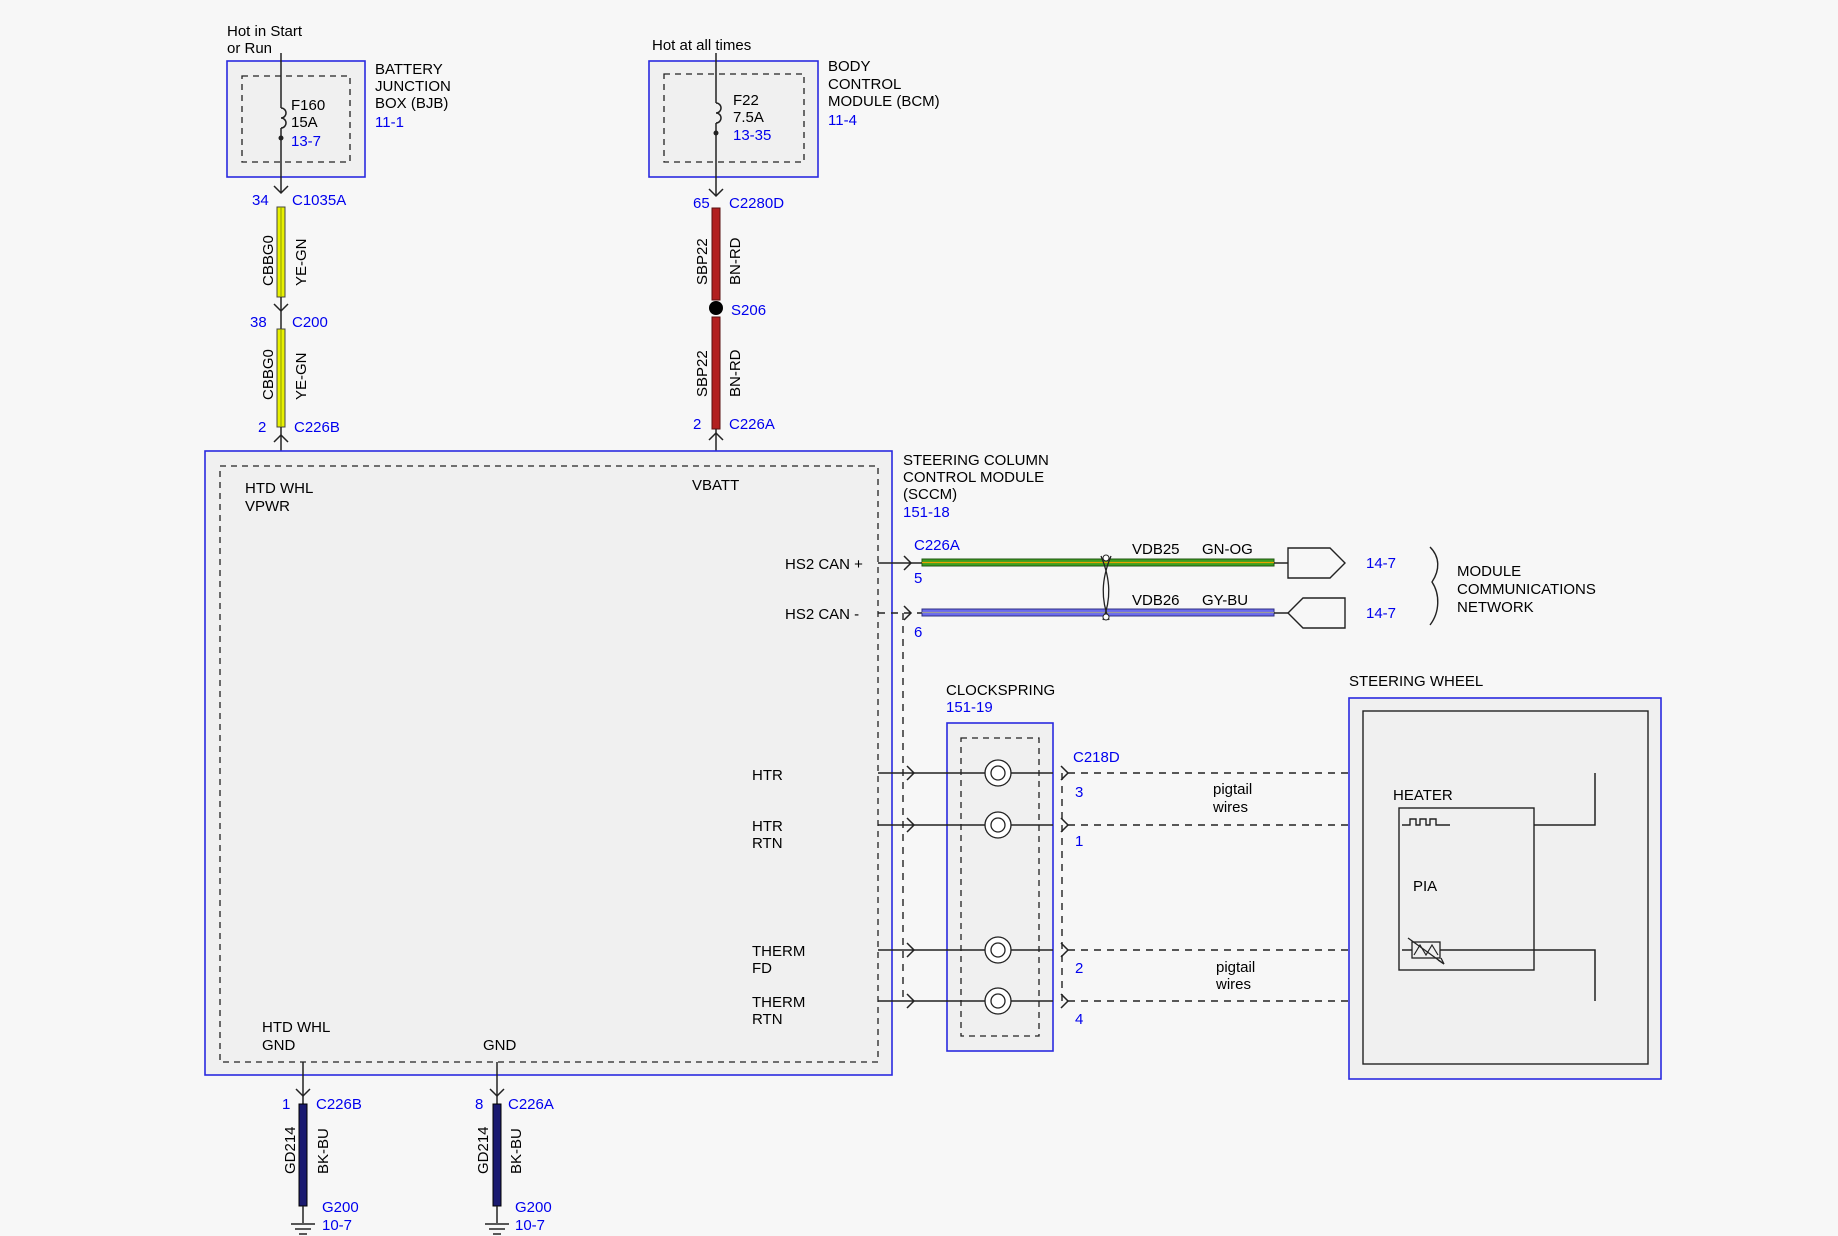  I want to click on sccm-ref: 151-18, so click(926, 512).